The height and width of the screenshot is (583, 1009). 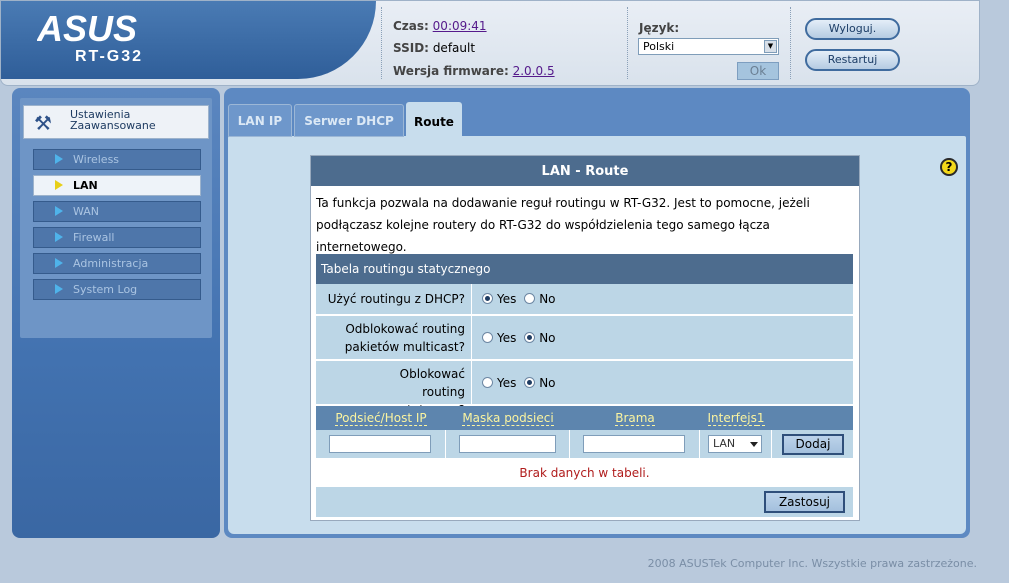 What do you see at coordinates (117, 211) in the screenshot?
I see `sidebar-item-wan: WAN` at bounding box center [117, 211].